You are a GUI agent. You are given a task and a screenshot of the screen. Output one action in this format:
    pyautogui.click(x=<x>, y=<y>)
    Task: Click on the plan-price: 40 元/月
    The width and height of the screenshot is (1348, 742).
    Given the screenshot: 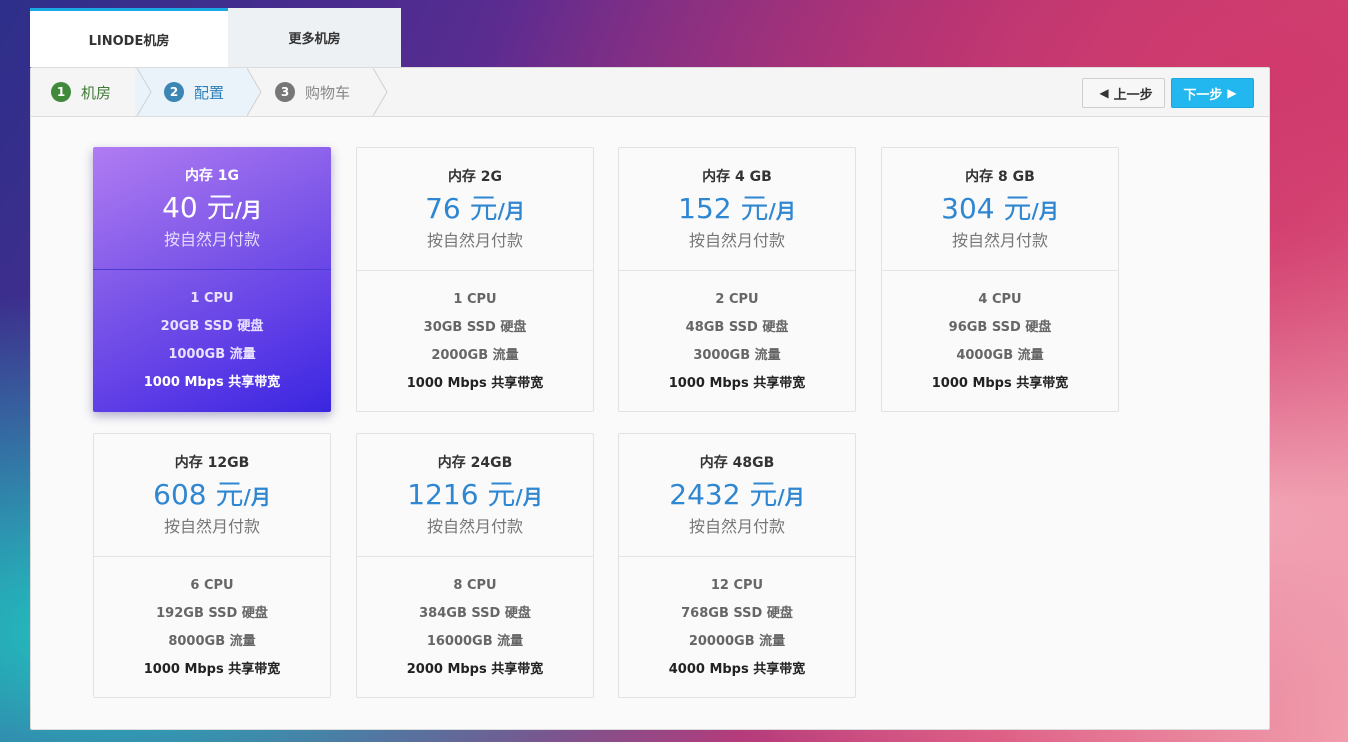 What is the action you would take?
    pyautogui.click(x=212, y=208)
    